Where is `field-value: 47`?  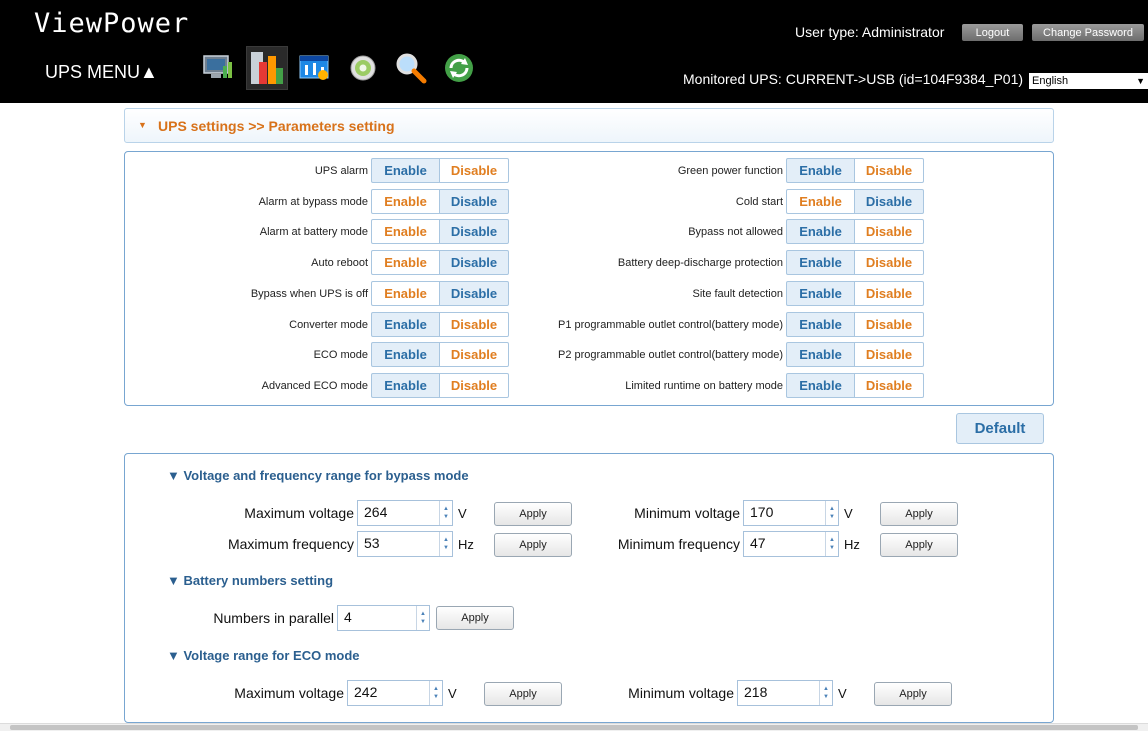 field-value: 47 is located at coordinates (758, 543).